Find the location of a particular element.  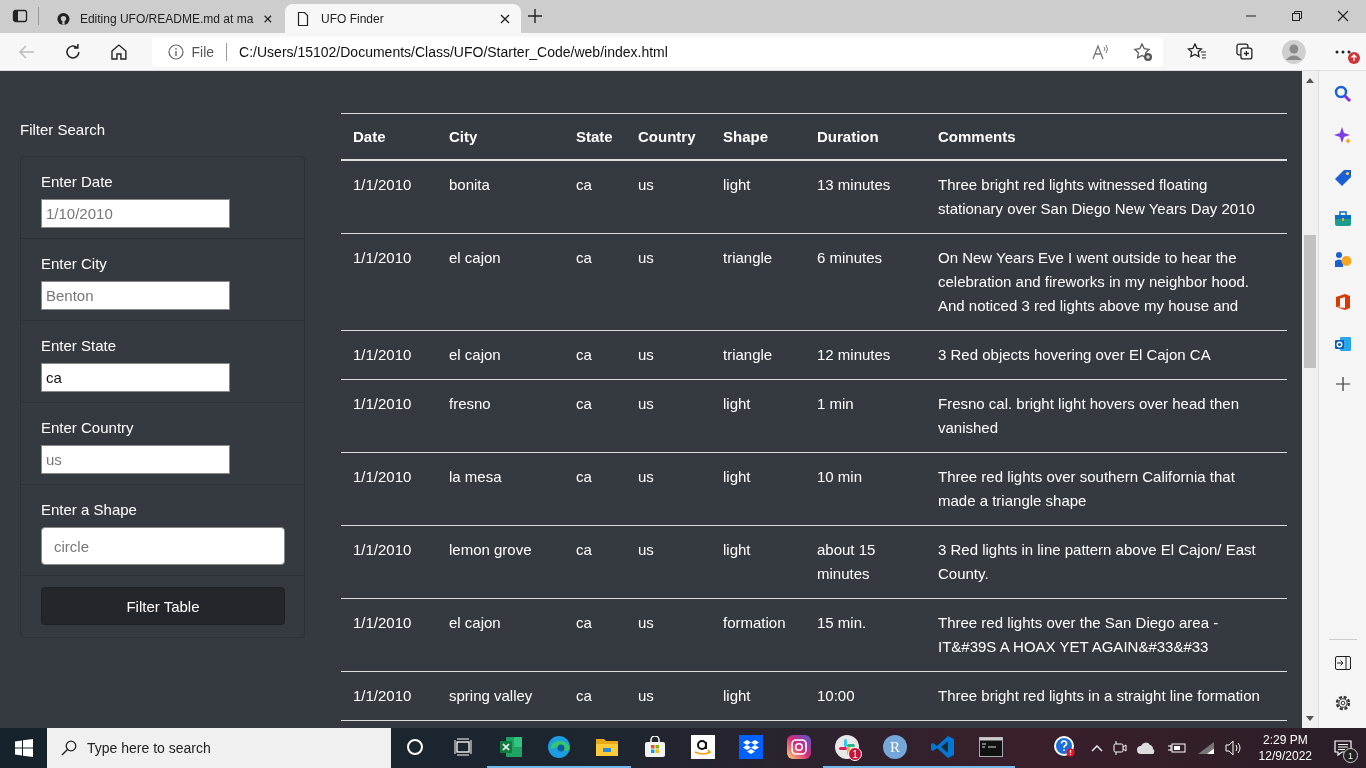

chevron-up-icon is located at coordinates (1096, 748).